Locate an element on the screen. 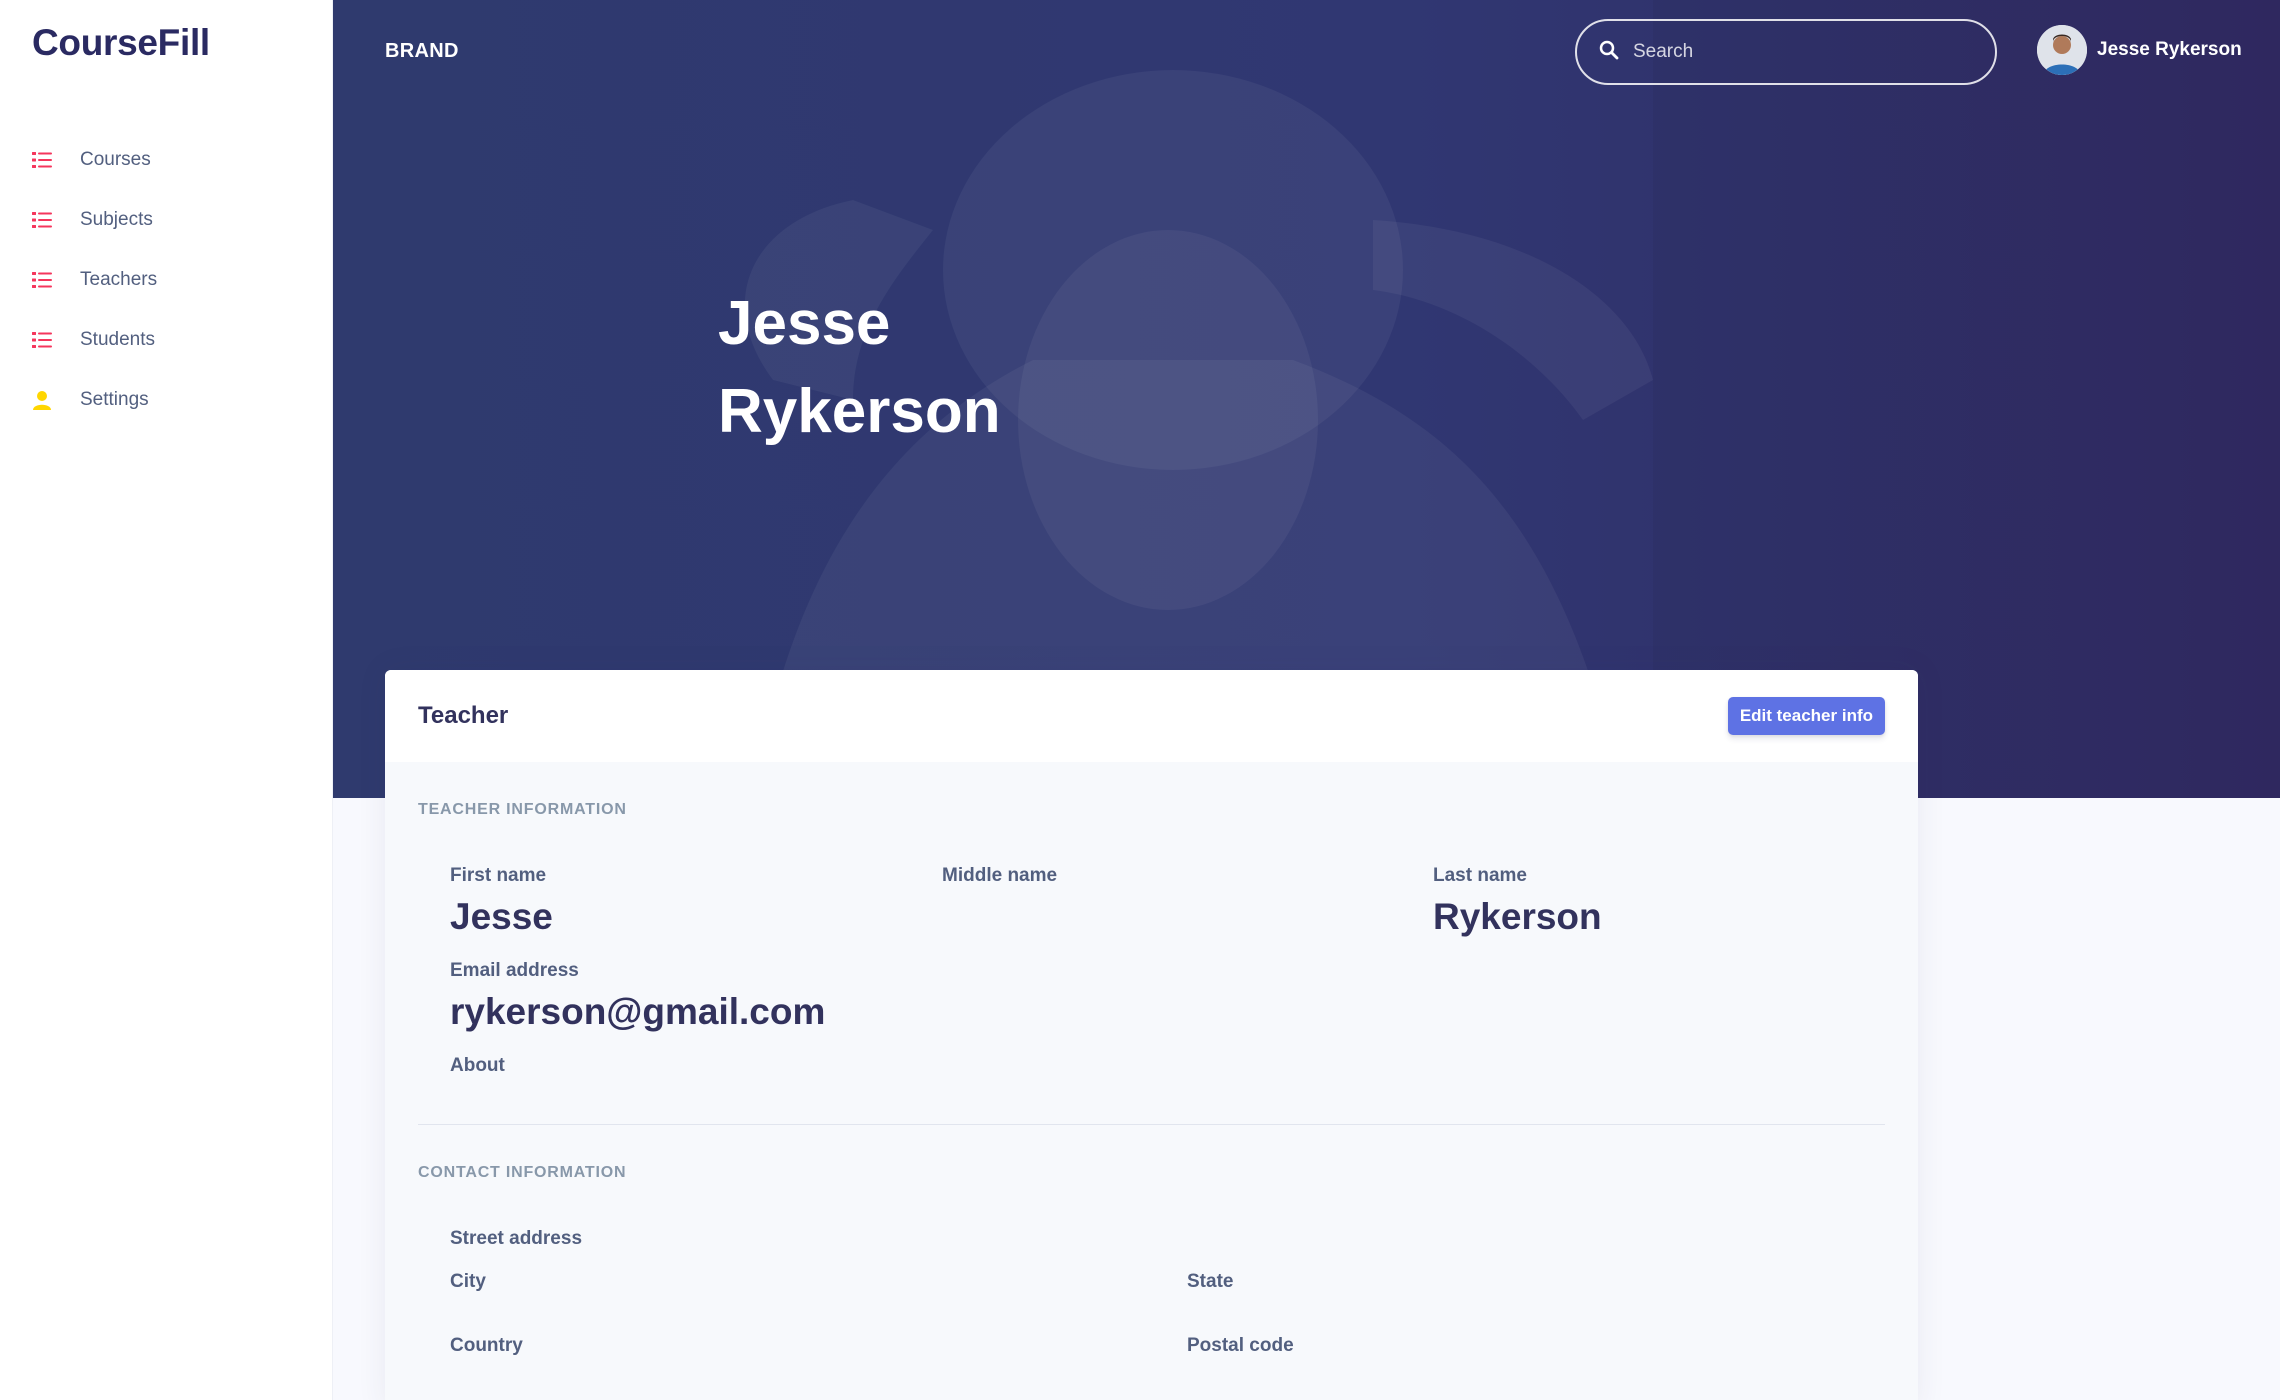 The height and width of the screenshot is (1400, 2280). user-menu: Jesse Rykerson is located at coordinates (2139, 50).